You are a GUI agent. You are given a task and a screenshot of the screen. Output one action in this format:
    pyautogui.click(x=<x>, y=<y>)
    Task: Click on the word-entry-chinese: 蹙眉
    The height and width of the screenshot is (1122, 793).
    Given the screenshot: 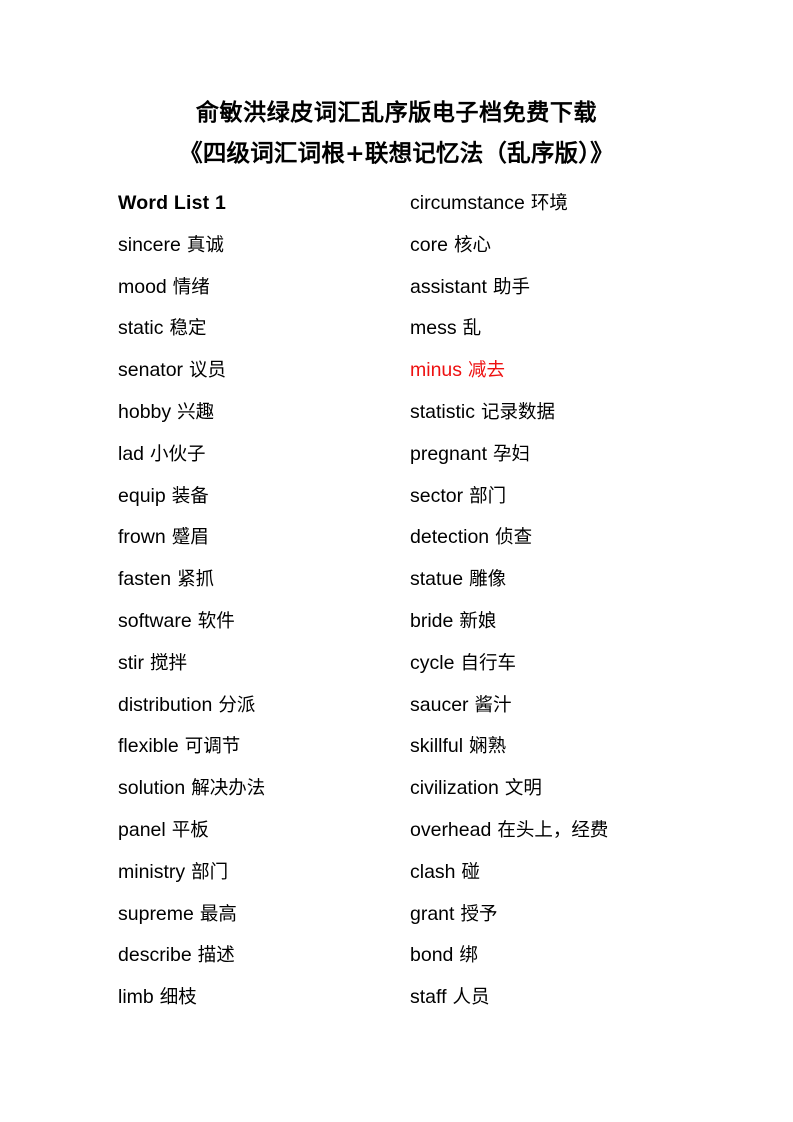 What is the action you would take?
    pyautogui.click(x=190, y=538)
    